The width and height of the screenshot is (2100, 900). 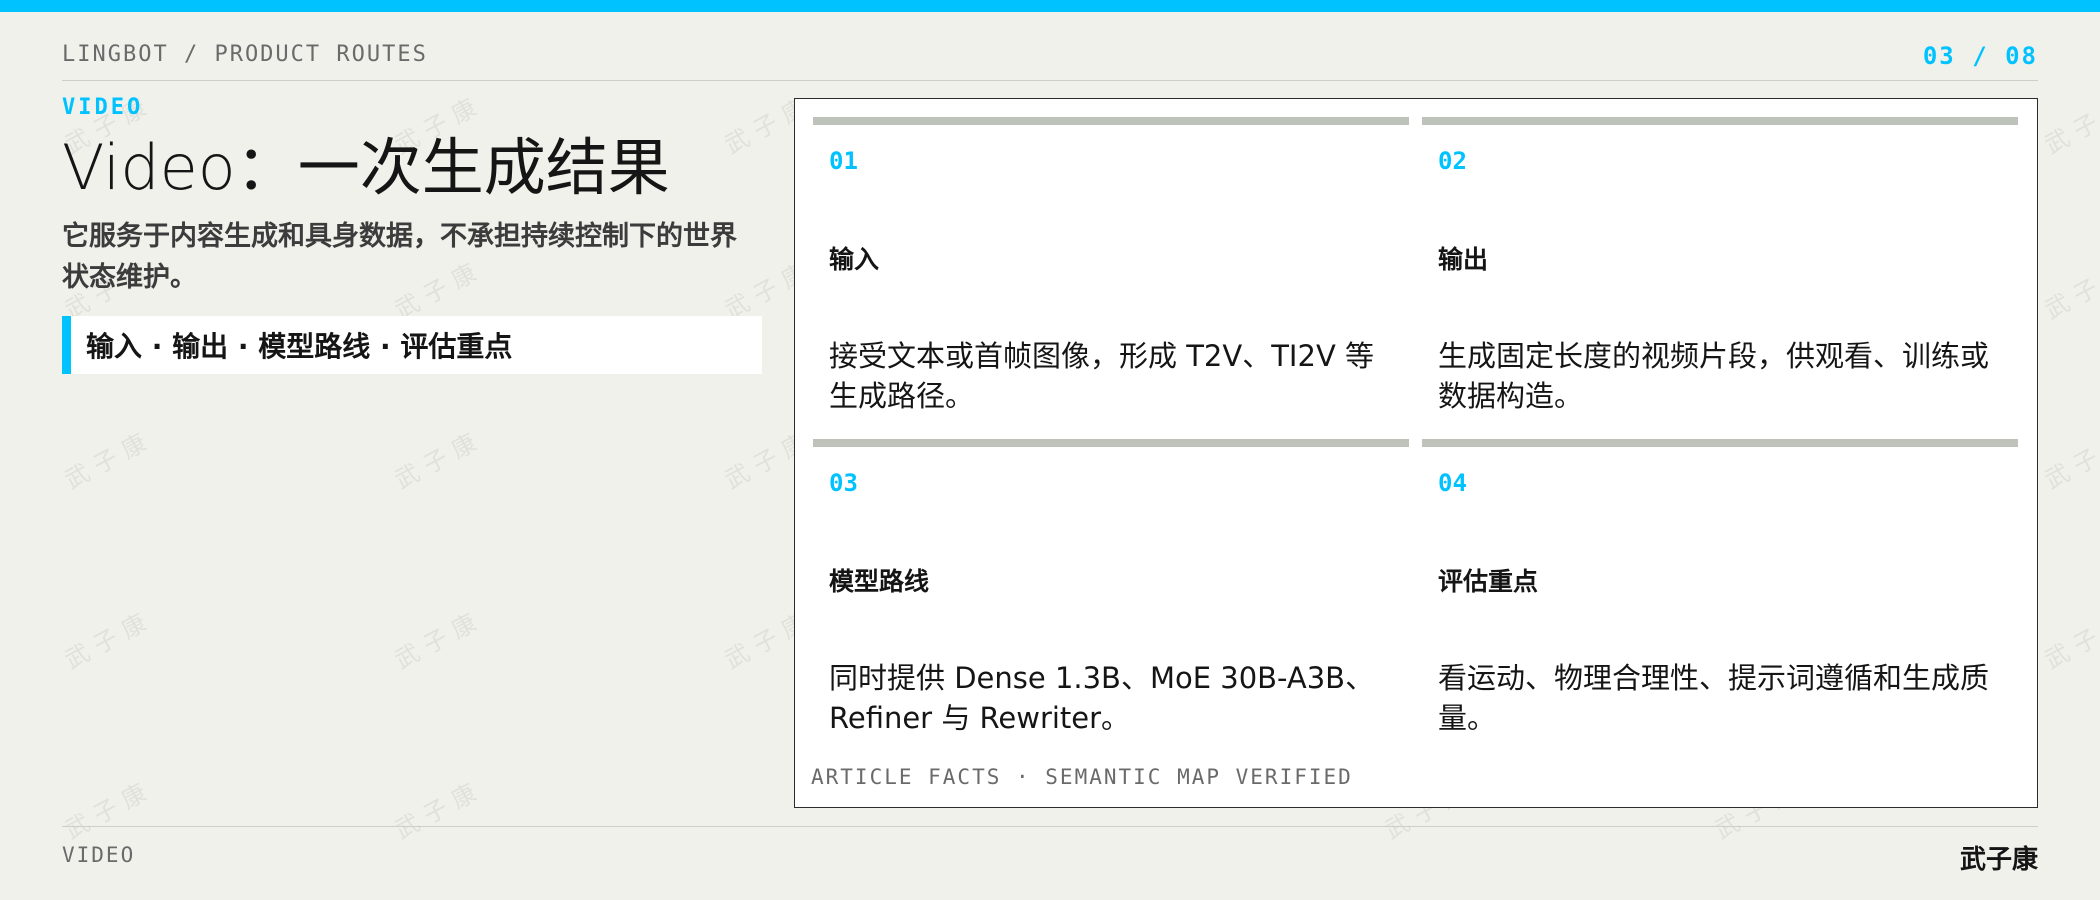 What do you see at coordinates (1050, 6) in the screenshot?
I see `top-accent-bar` at bounding box center [1050, 6].